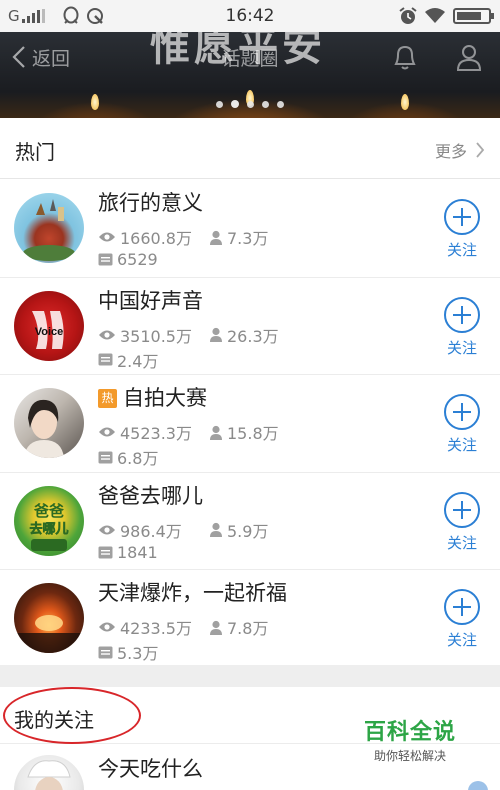 This screenshot has width=500, height=790. I want to click on section-divider, so click(250, 676).